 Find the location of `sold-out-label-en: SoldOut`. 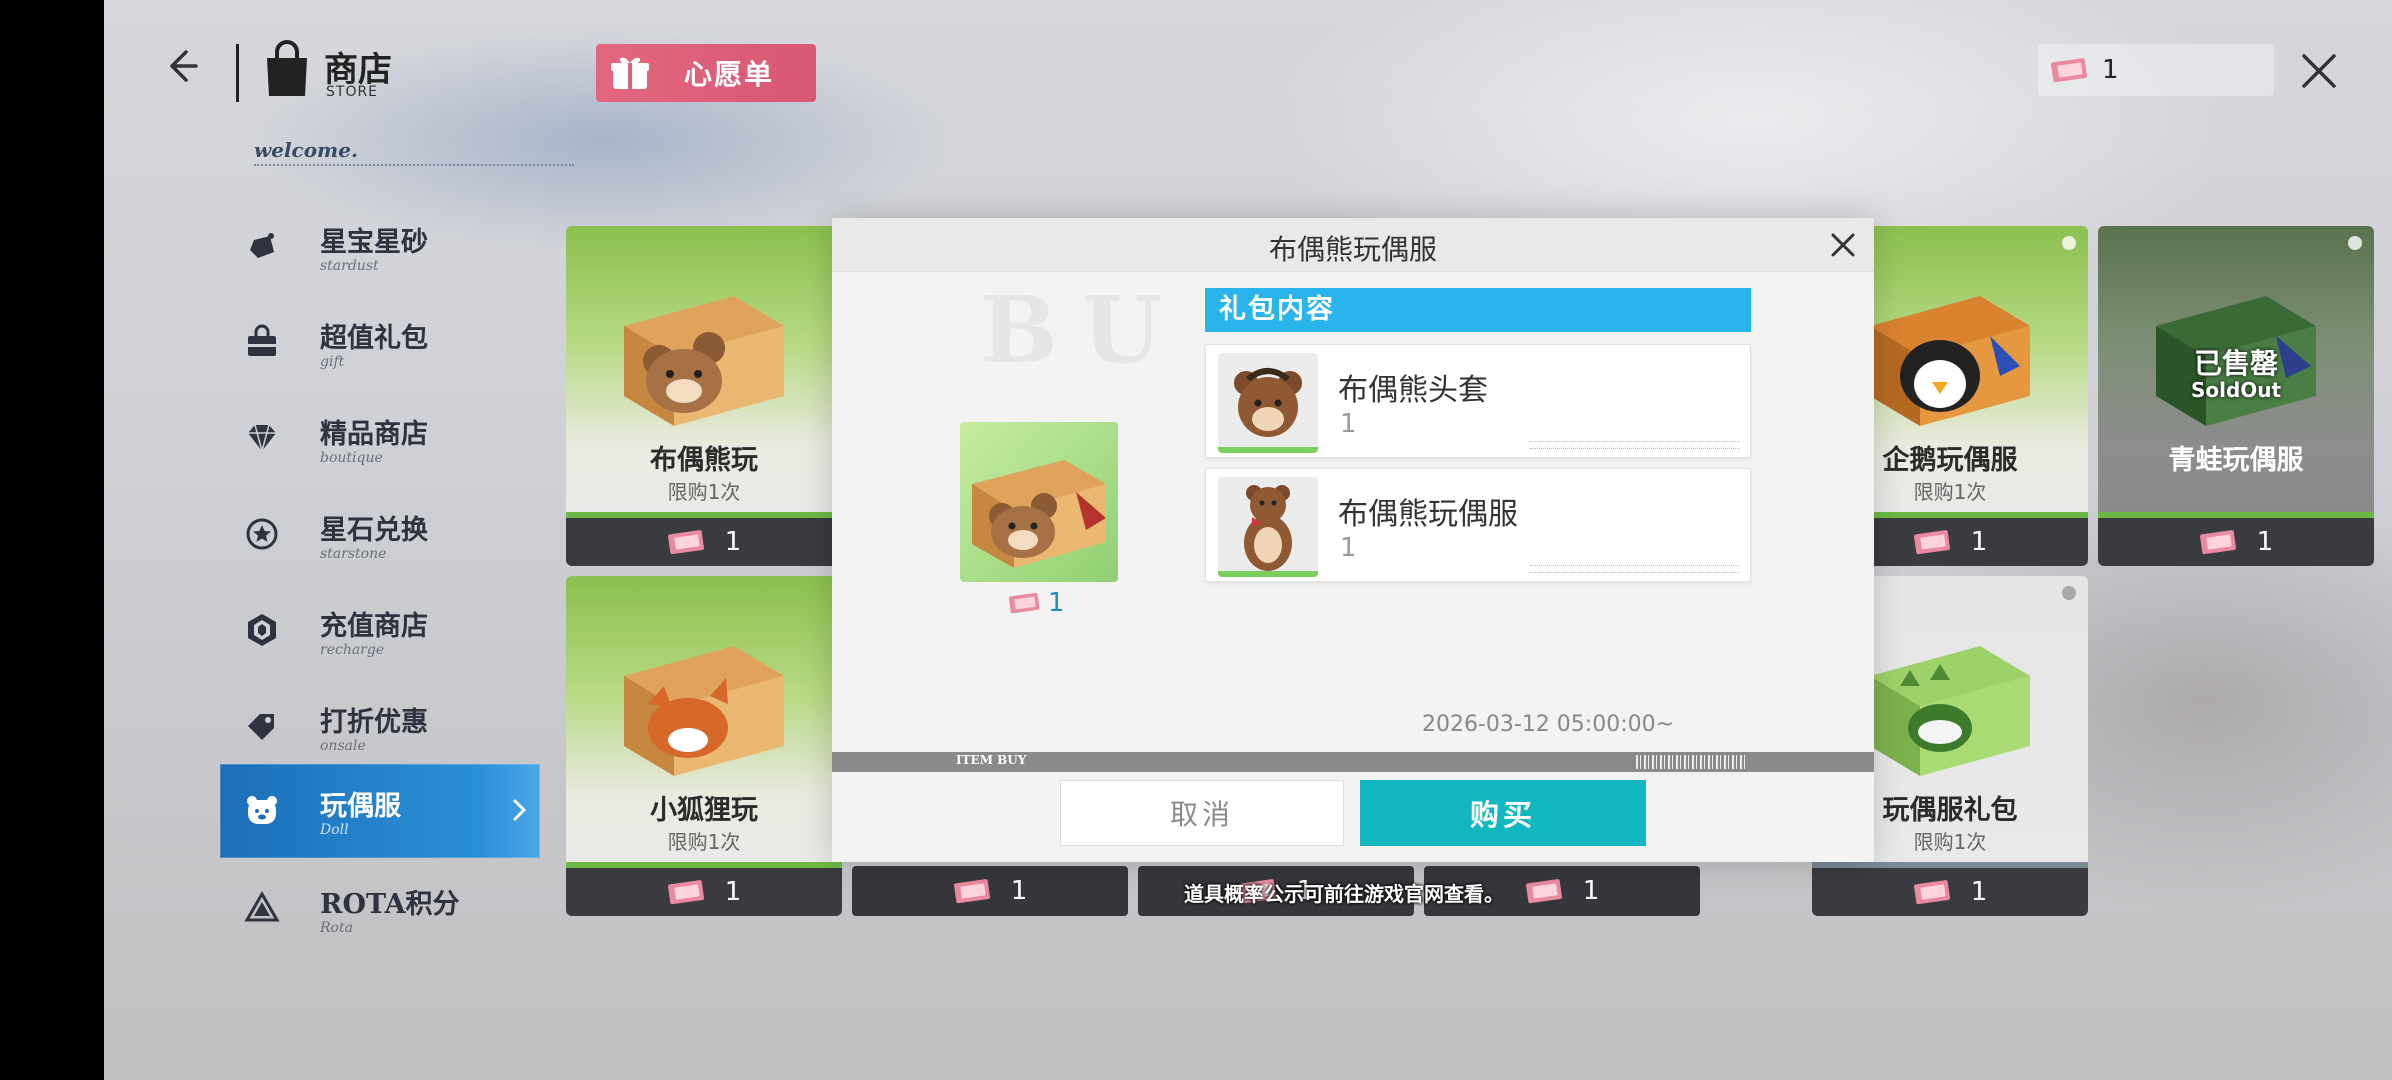

sold-out-label-en: SoldOut is located at coordinates (2236, 390).